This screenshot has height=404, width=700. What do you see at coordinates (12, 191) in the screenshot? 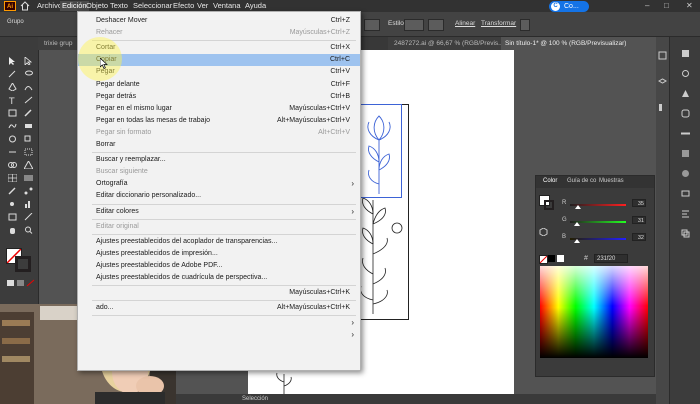
I see `eyedropper-tool-icon` at bounding box center [12, 191].